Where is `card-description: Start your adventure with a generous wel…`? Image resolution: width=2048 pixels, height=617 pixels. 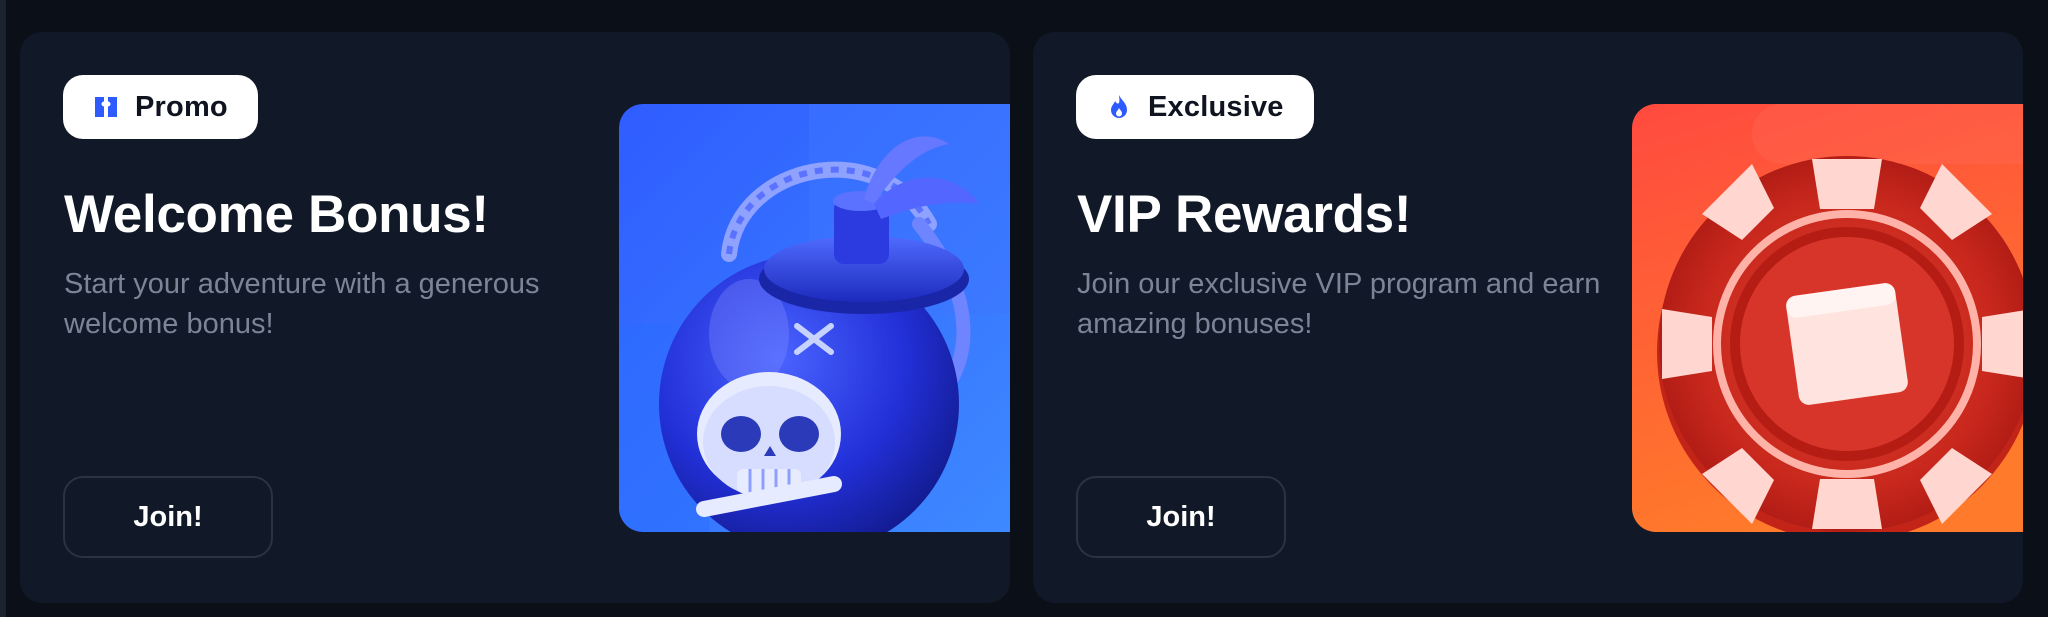
card-description: Start your adventure with a generous wel… is located at coordinates (302, 304).